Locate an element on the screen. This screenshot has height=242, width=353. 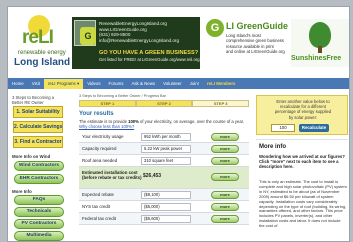
row-value: ($5,000) is located at coordinates (166, 207).